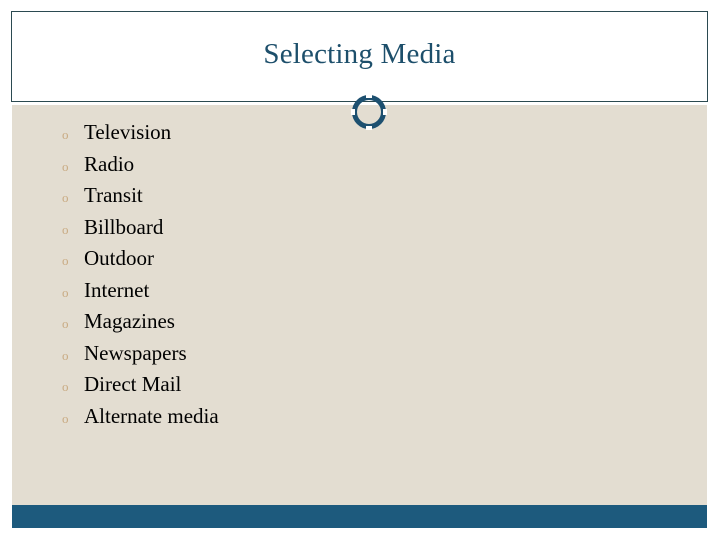 This screenshot has width=720, height=540. Describe the element at coordinates (133, 384) in the screenshot. I see `list-item-label: Direct Mail` at that location.